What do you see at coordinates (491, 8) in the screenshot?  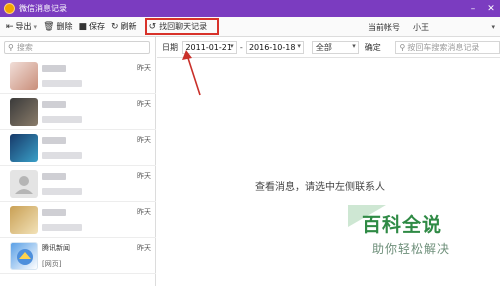 I see `close-icon: ✕` at bounding box center [491, 8].